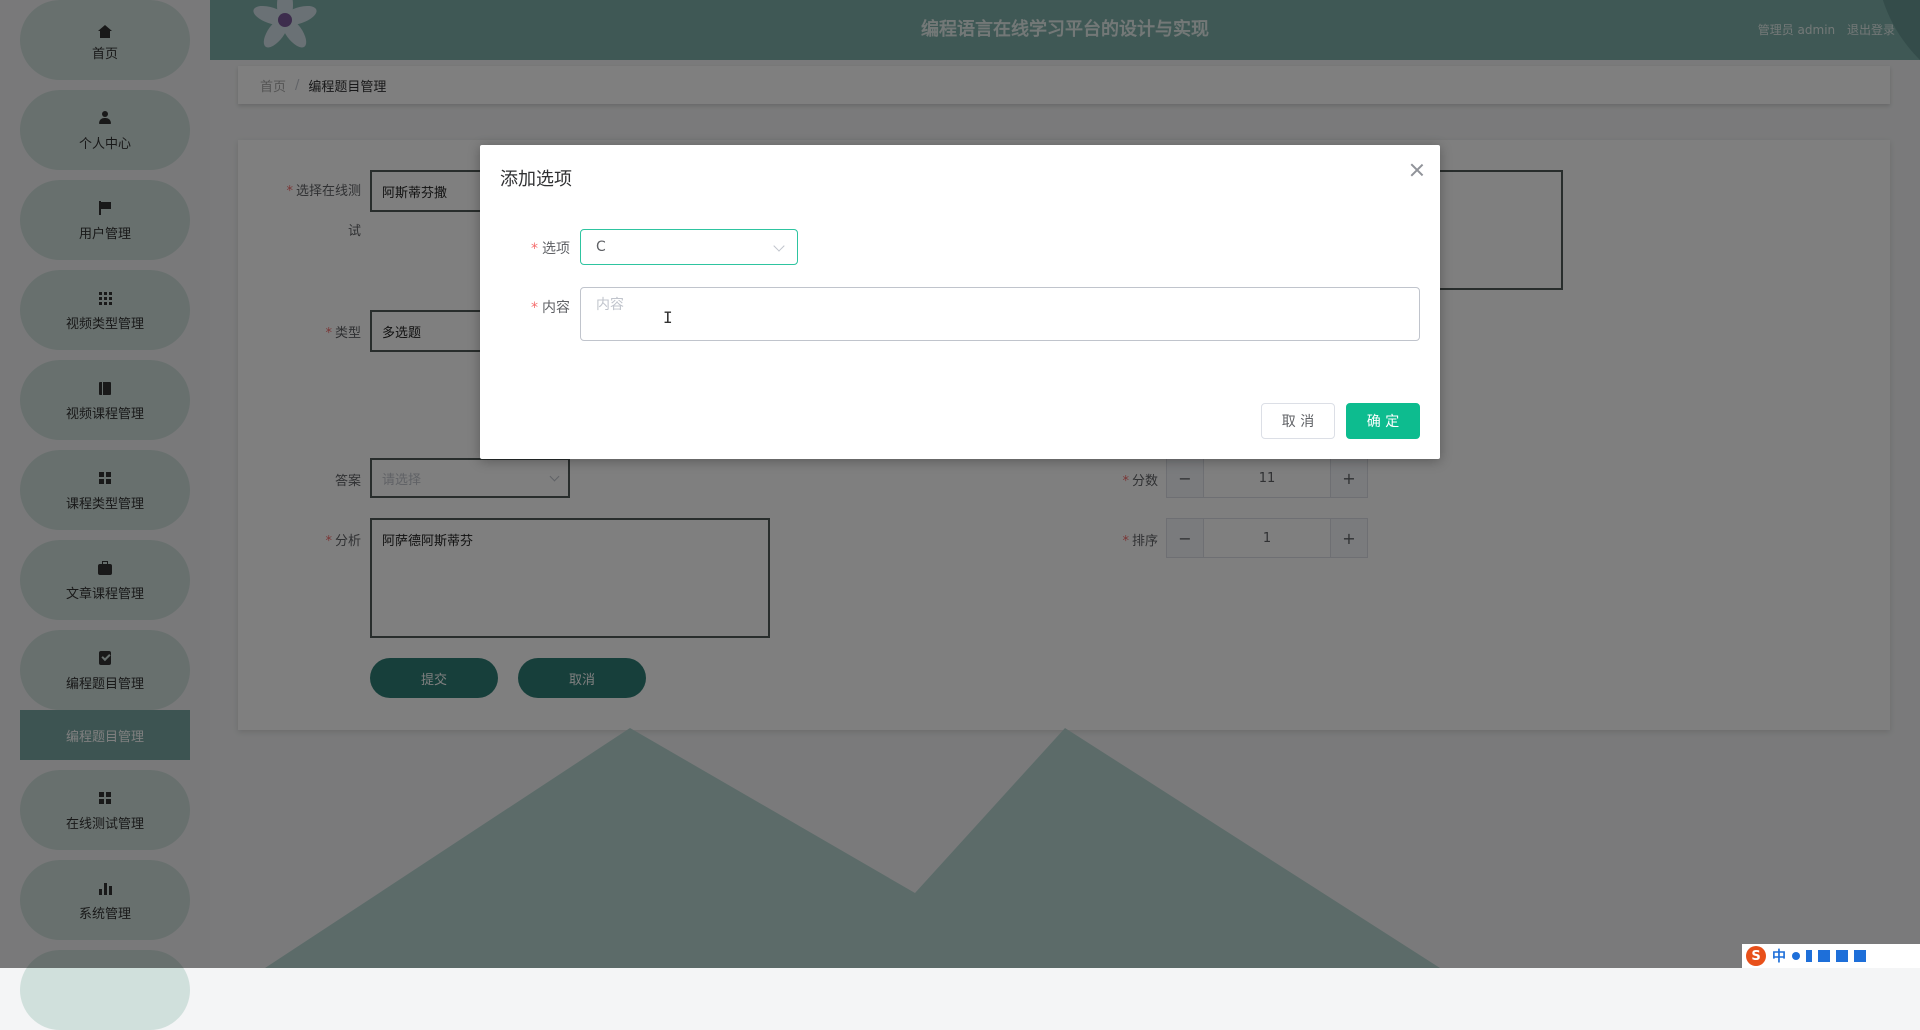 This screenshot has width=1920, height=1030. Describe the element at coordinates (1756, 956) in the screenshot. I see `sogou-logo-icon: S` at that location.